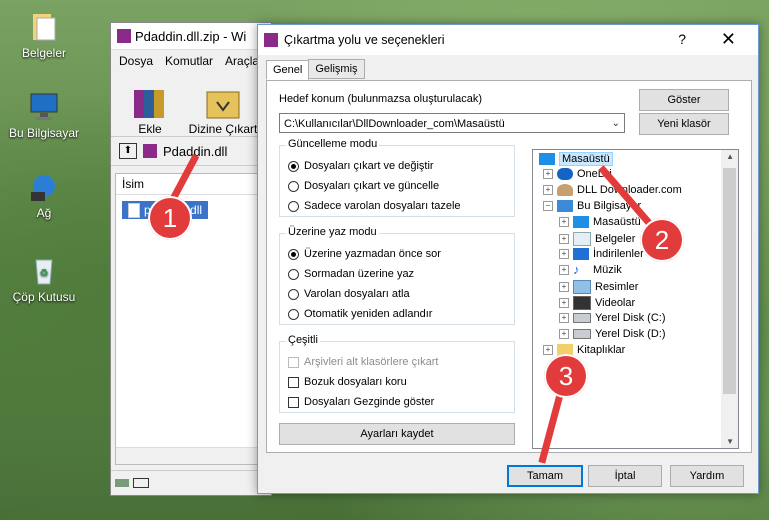 This screenshot has height=520, width=769. What do you see at coordinates (380, 99) in the screenshot?
I see `target-label: Hedef konum (bulunmazsa oluşturulacak)` at bounding box center [380, 99].